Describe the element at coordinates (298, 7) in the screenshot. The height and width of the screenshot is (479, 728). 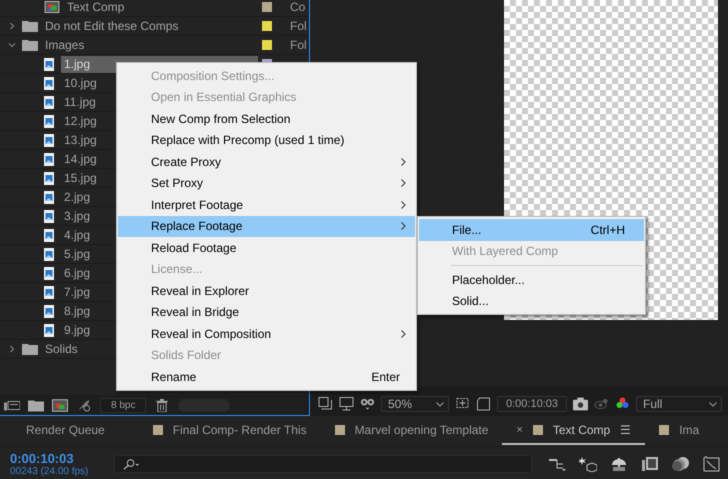
I see `type-text: Co` at that location.